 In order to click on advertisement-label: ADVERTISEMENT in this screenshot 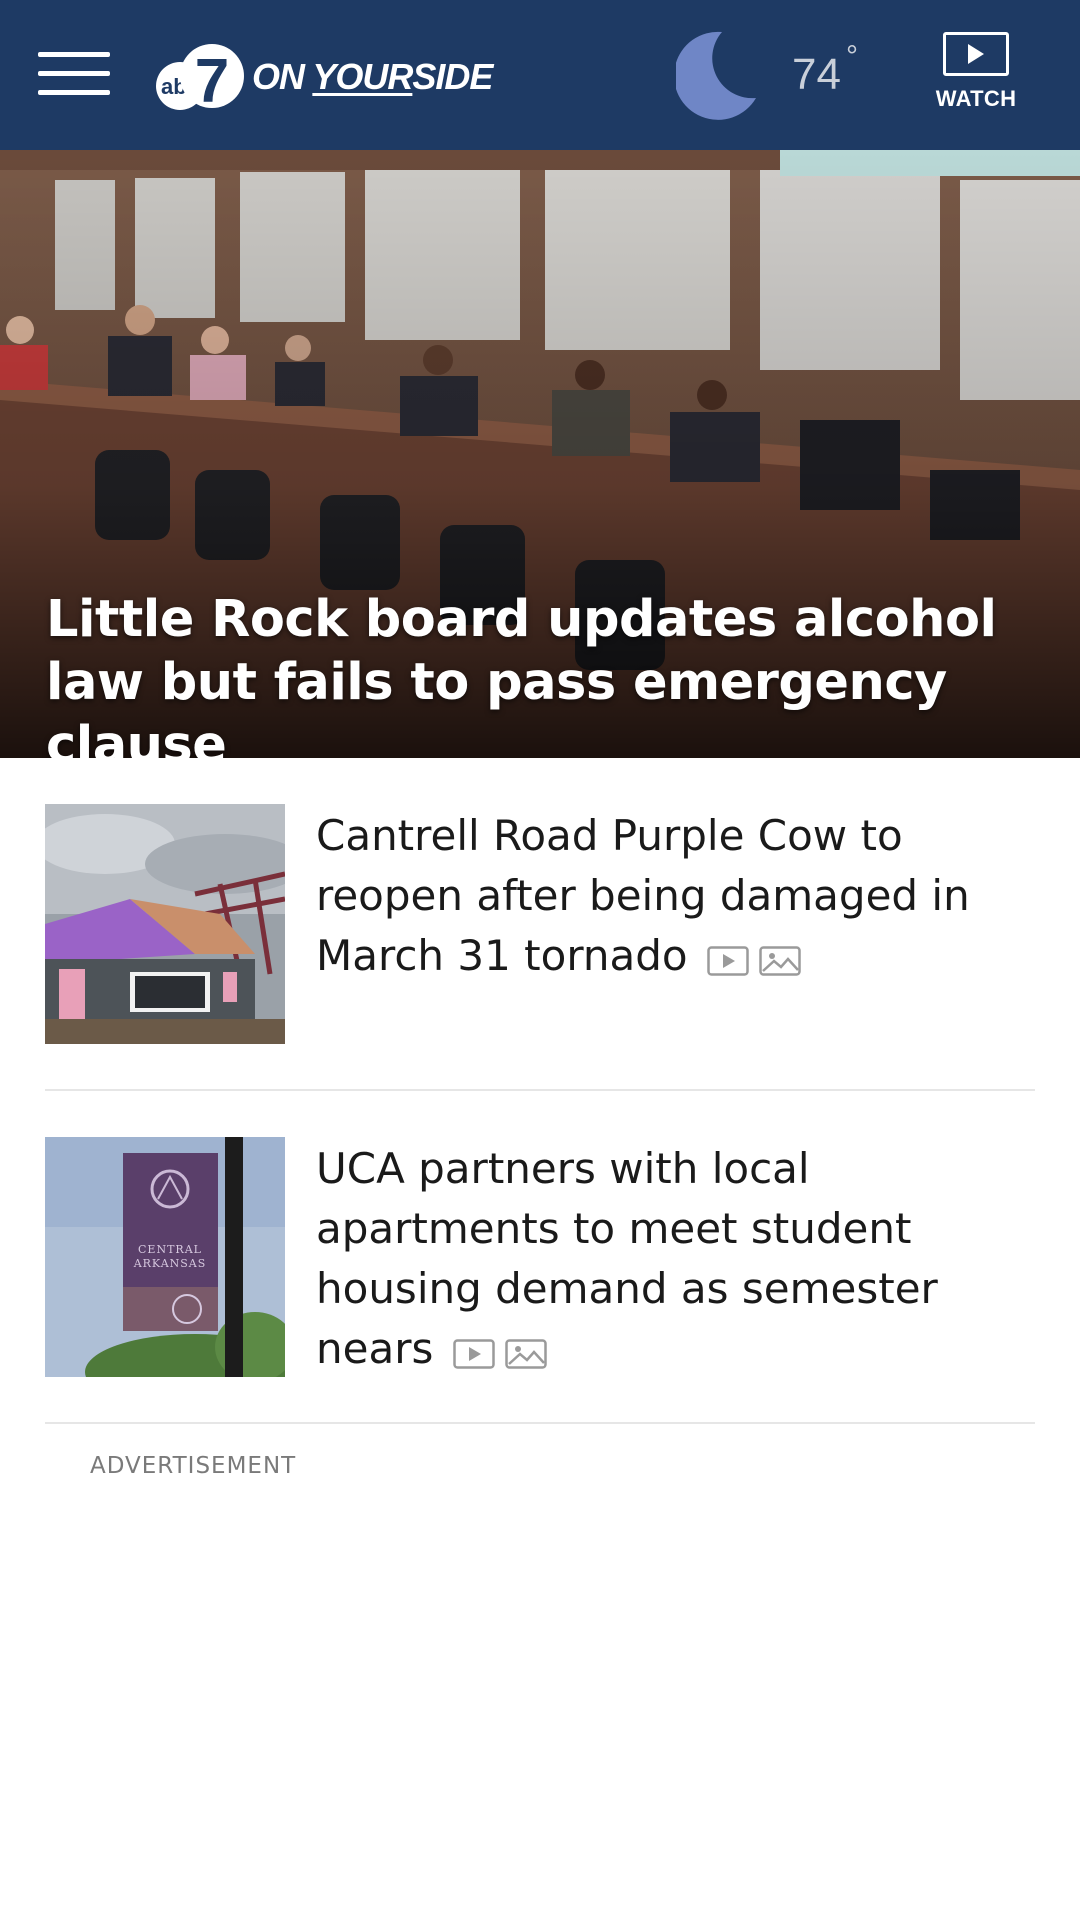, I will do `click(193, 1466)`.